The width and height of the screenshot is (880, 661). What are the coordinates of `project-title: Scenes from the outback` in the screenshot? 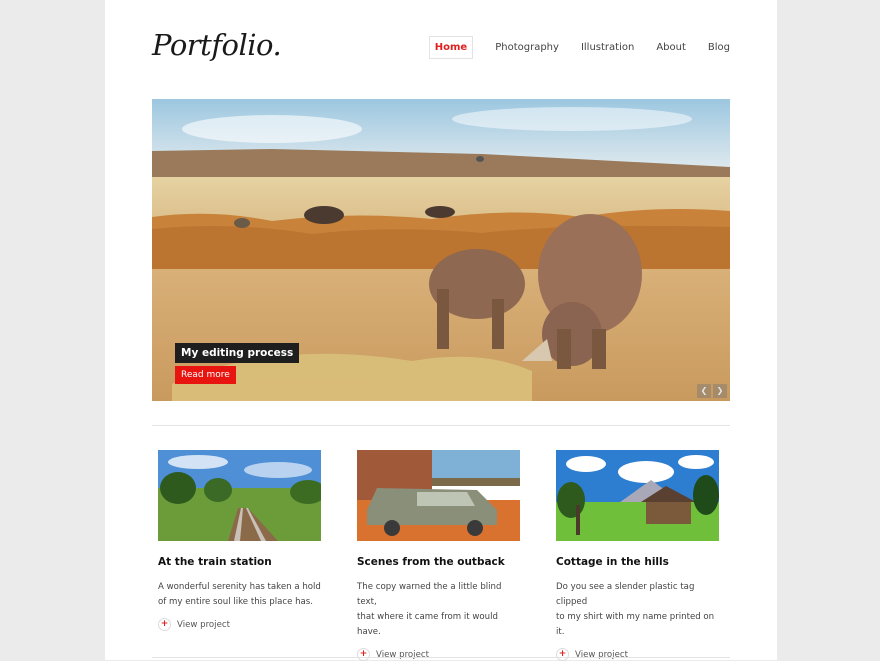 It's located at (438, 562).